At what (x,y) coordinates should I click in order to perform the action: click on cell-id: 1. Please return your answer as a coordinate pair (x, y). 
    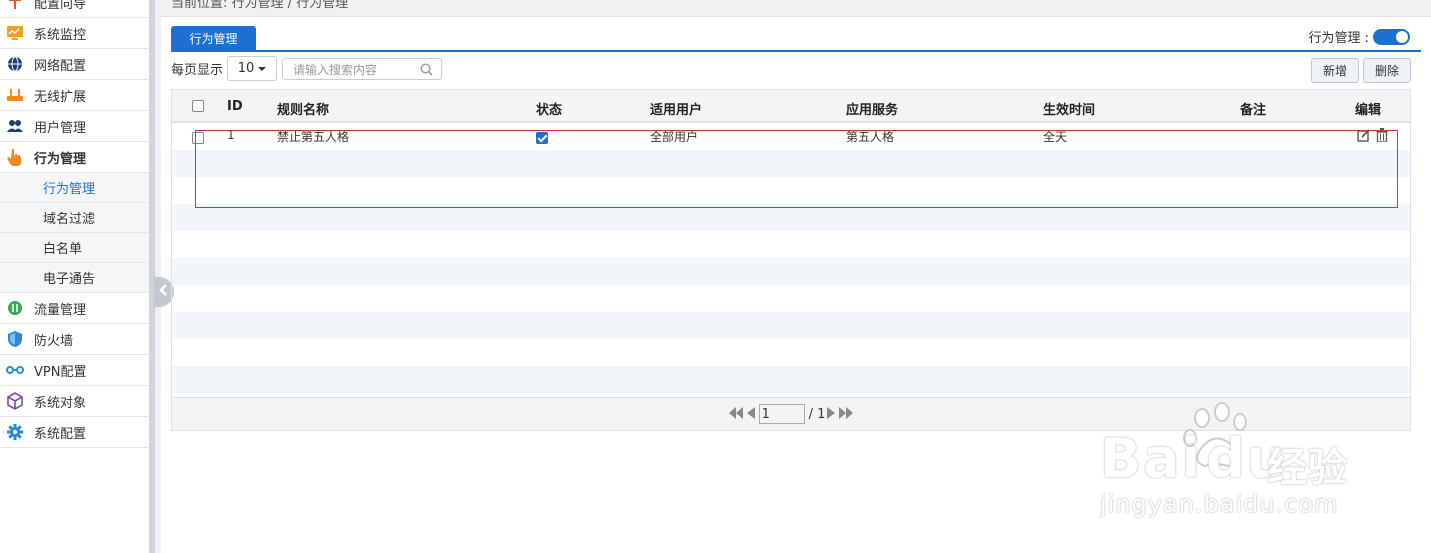
    Looking at the image, I should click on (231, 135).